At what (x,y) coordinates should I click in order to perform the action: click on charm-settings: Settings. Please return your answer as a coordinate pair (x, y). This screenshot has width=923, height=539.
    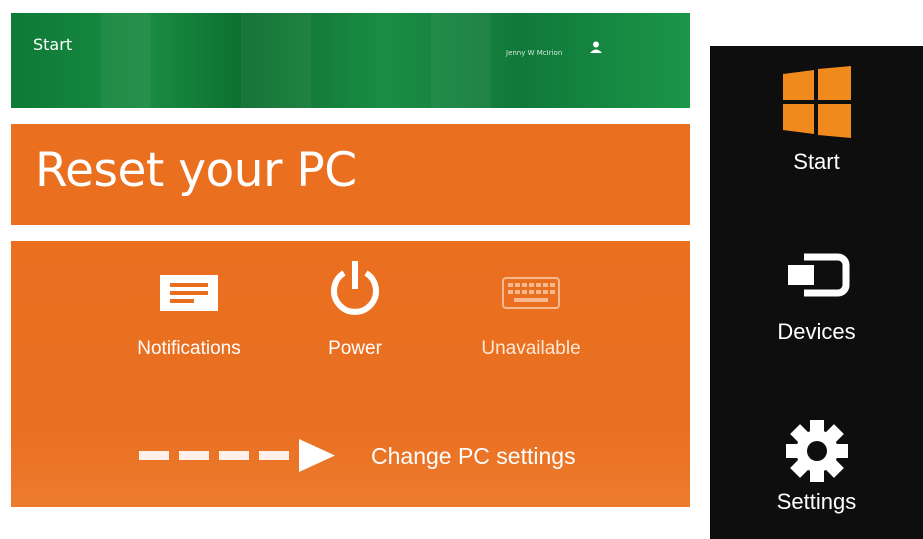
    Looking at the image, I should click on (816, 462).